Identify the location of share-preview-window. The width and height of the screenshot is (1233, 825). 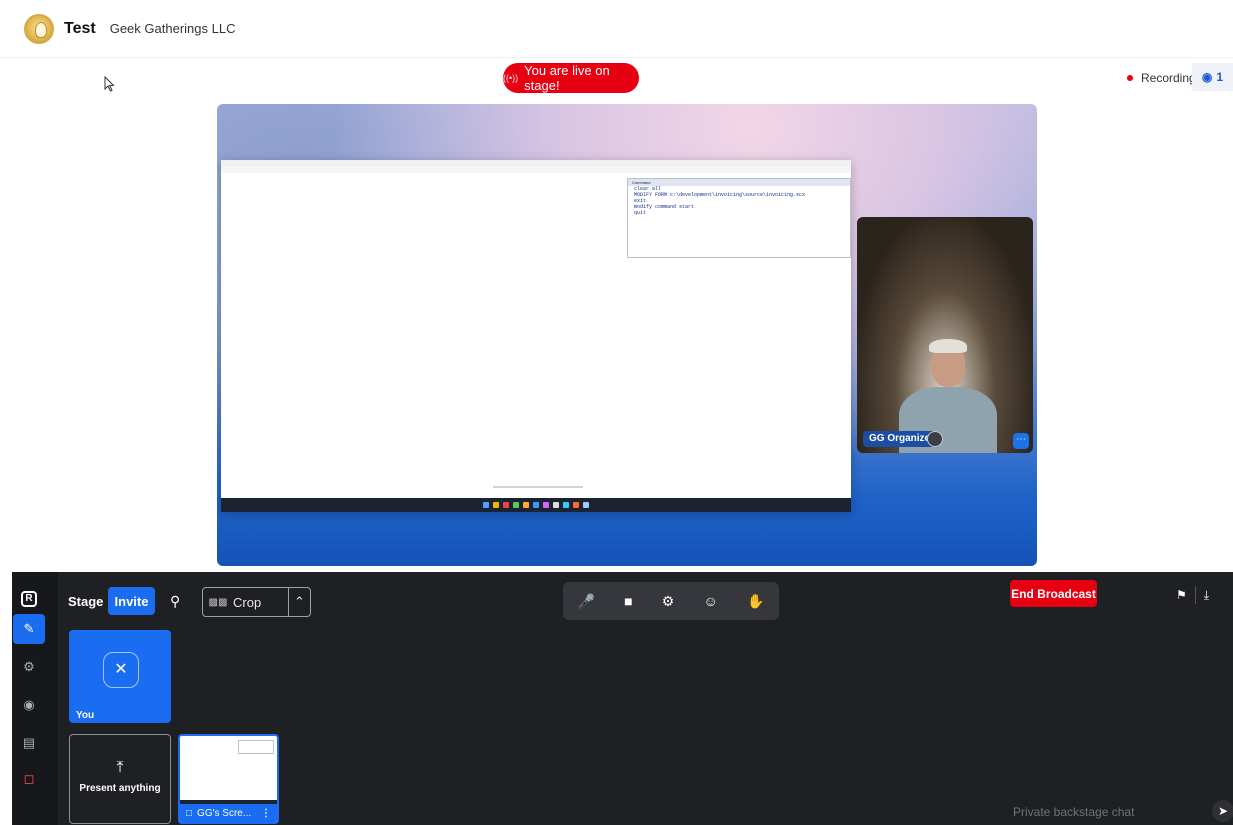
(256, 747).